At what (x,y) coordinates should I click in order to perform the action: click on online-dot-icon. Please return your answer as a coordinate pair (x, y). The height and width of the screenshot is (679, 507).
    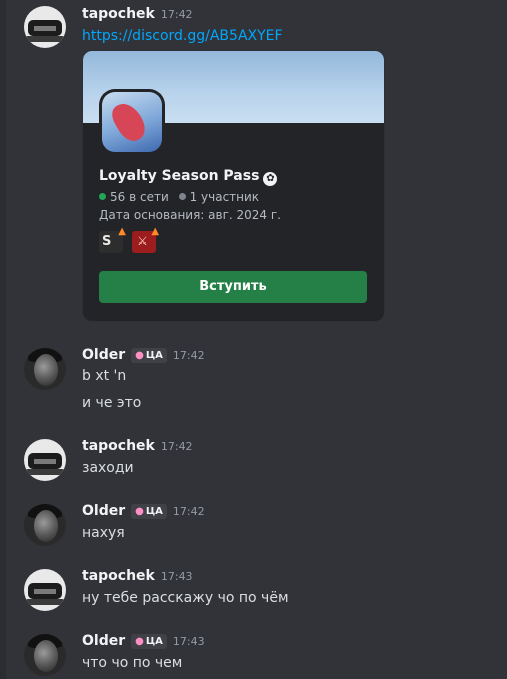
    Looking at the image, I should click on (102, 196).